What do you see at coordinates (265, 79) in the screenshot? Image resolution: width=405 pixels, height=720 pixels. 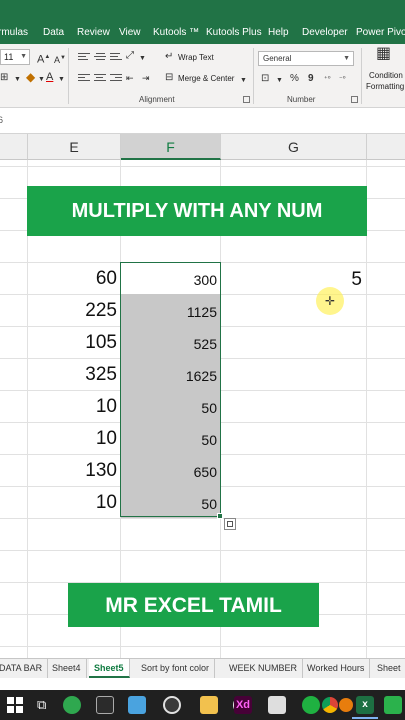 I see `currency-icon: ⊡` at bounding box center [265, 79].